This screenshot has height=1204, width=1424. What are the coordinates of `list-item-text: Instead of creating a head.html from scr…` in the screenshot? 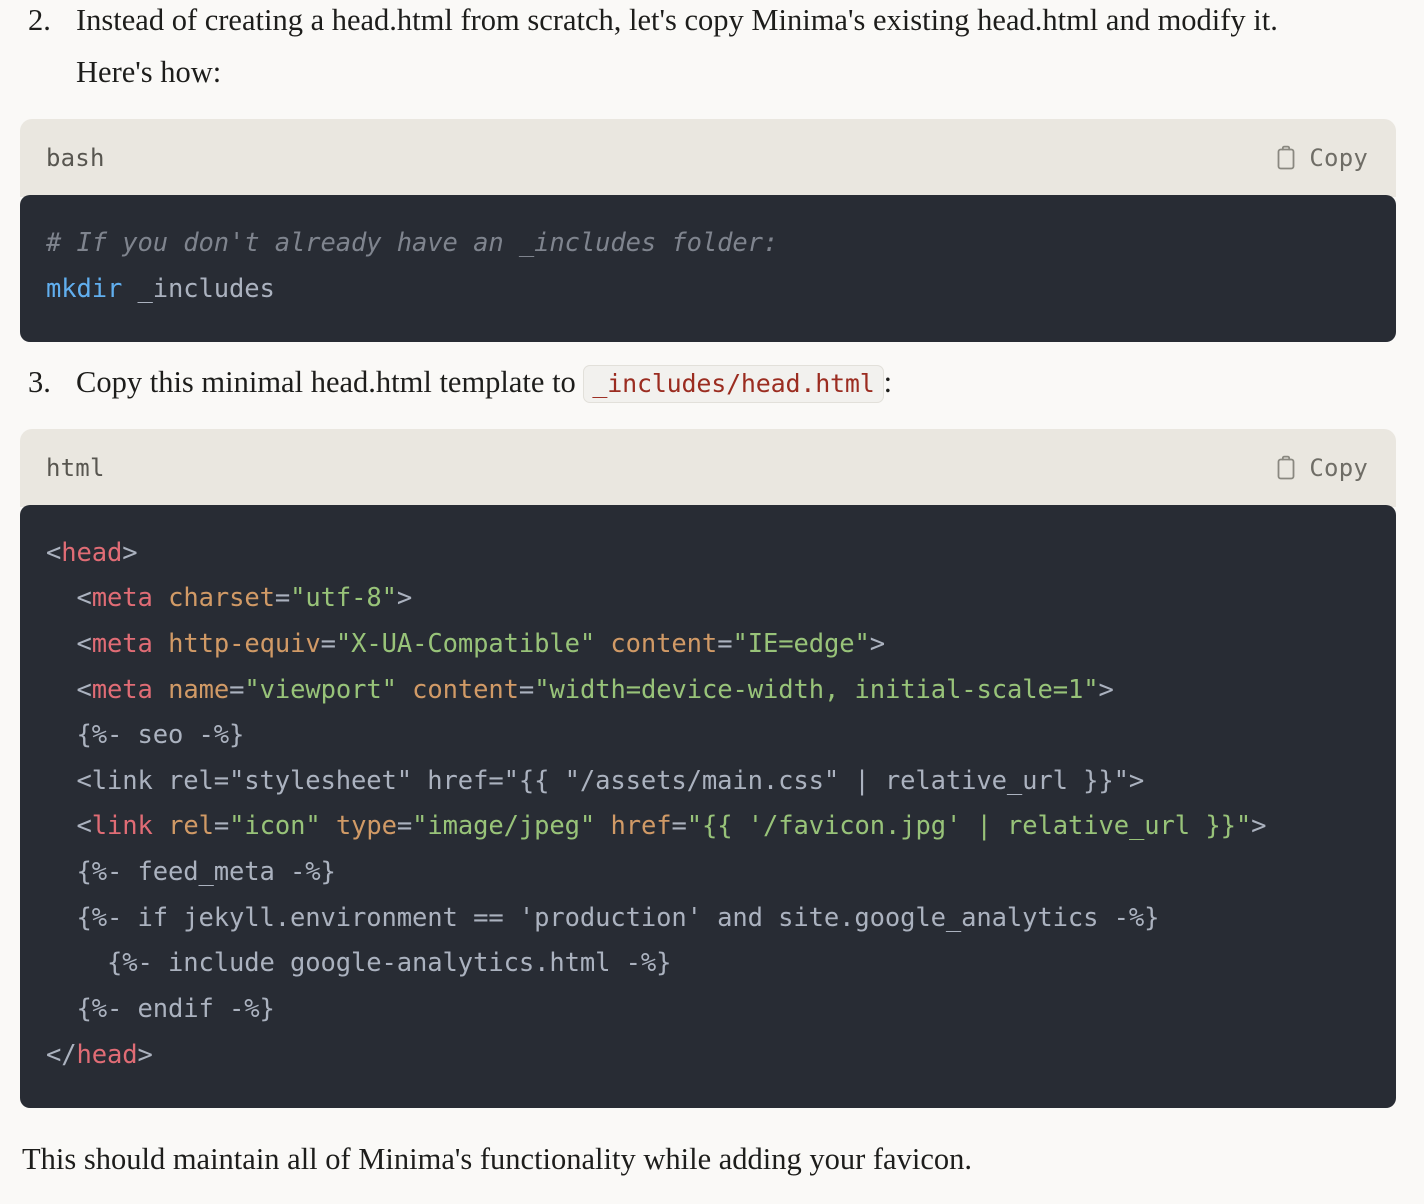 It's located at (677, 46).